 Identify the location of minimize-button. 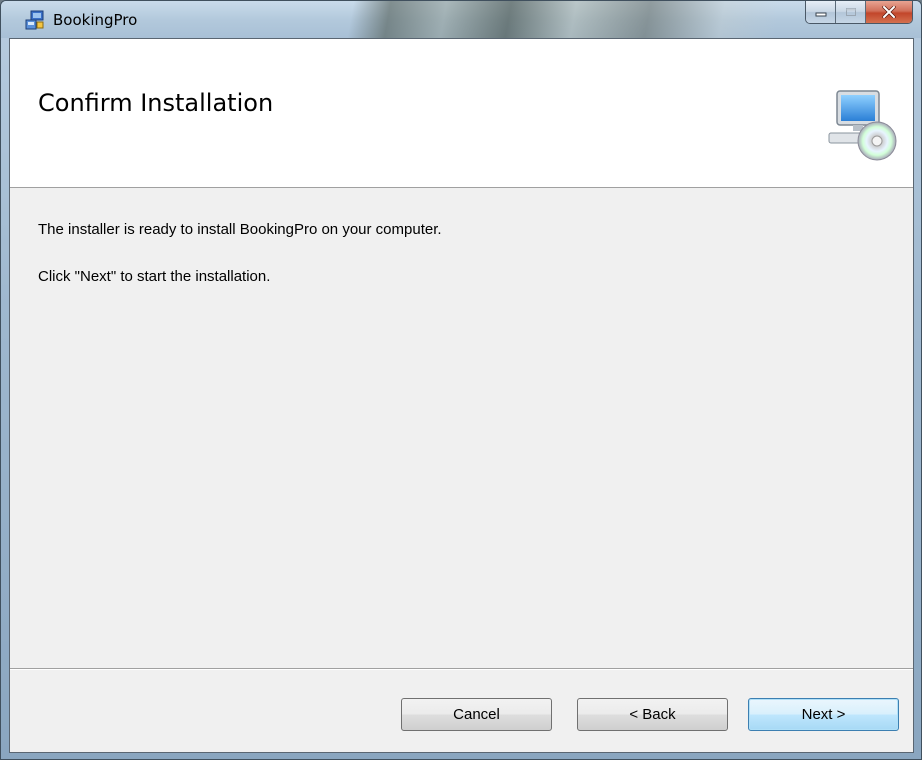
(821, 12).